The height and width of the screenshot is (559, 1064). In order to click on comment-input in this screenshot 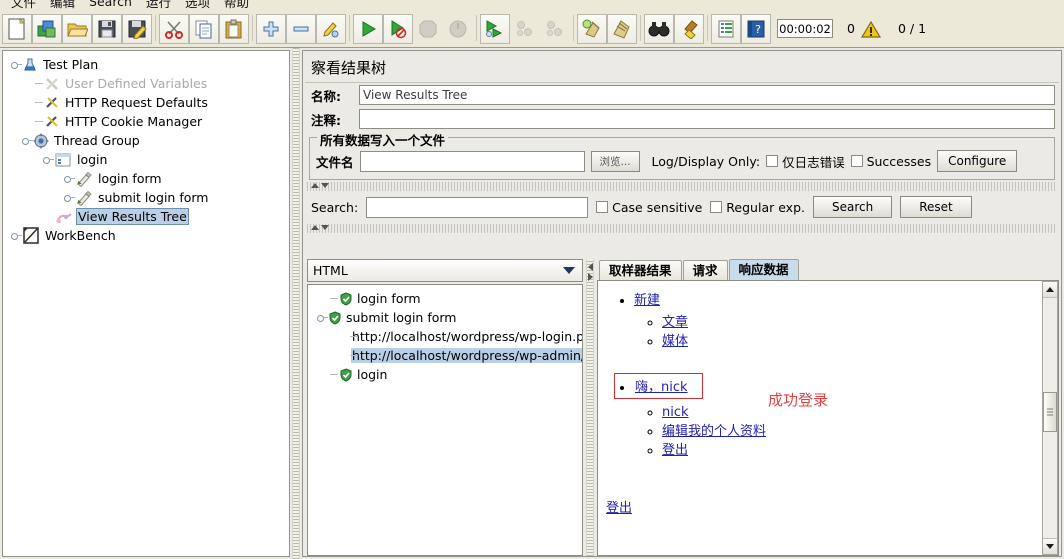, I will do `click(707, 119)`.